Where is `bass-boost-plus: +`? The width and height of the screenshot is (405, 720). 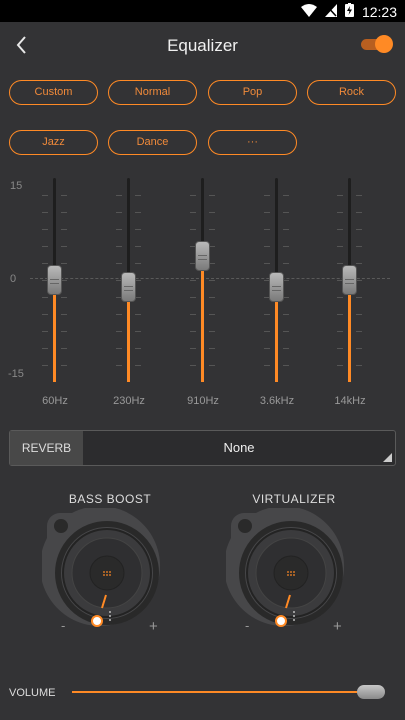
bass-boost-plus: + is located at coordinates (153, 626).